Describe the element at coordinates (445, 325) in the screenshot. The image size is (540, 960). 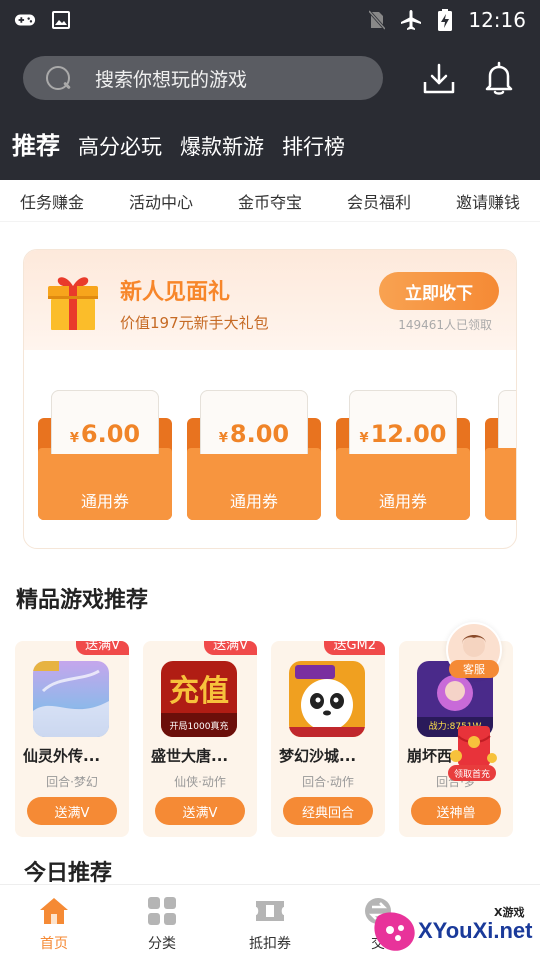
I see `claimed-count: 149461人已领取` at that location.